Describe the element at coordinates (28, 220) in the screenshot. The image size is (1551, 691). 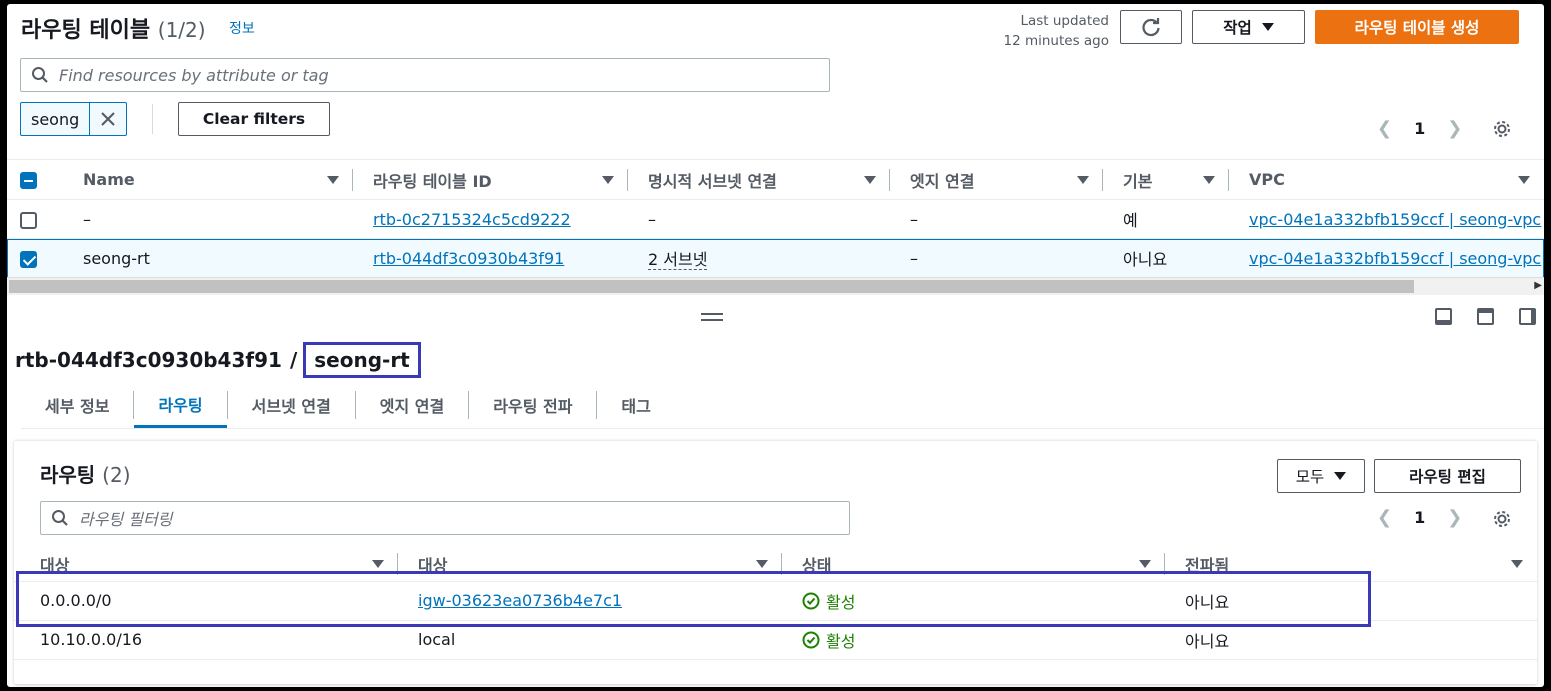
I see `row-checkbox` at that location.